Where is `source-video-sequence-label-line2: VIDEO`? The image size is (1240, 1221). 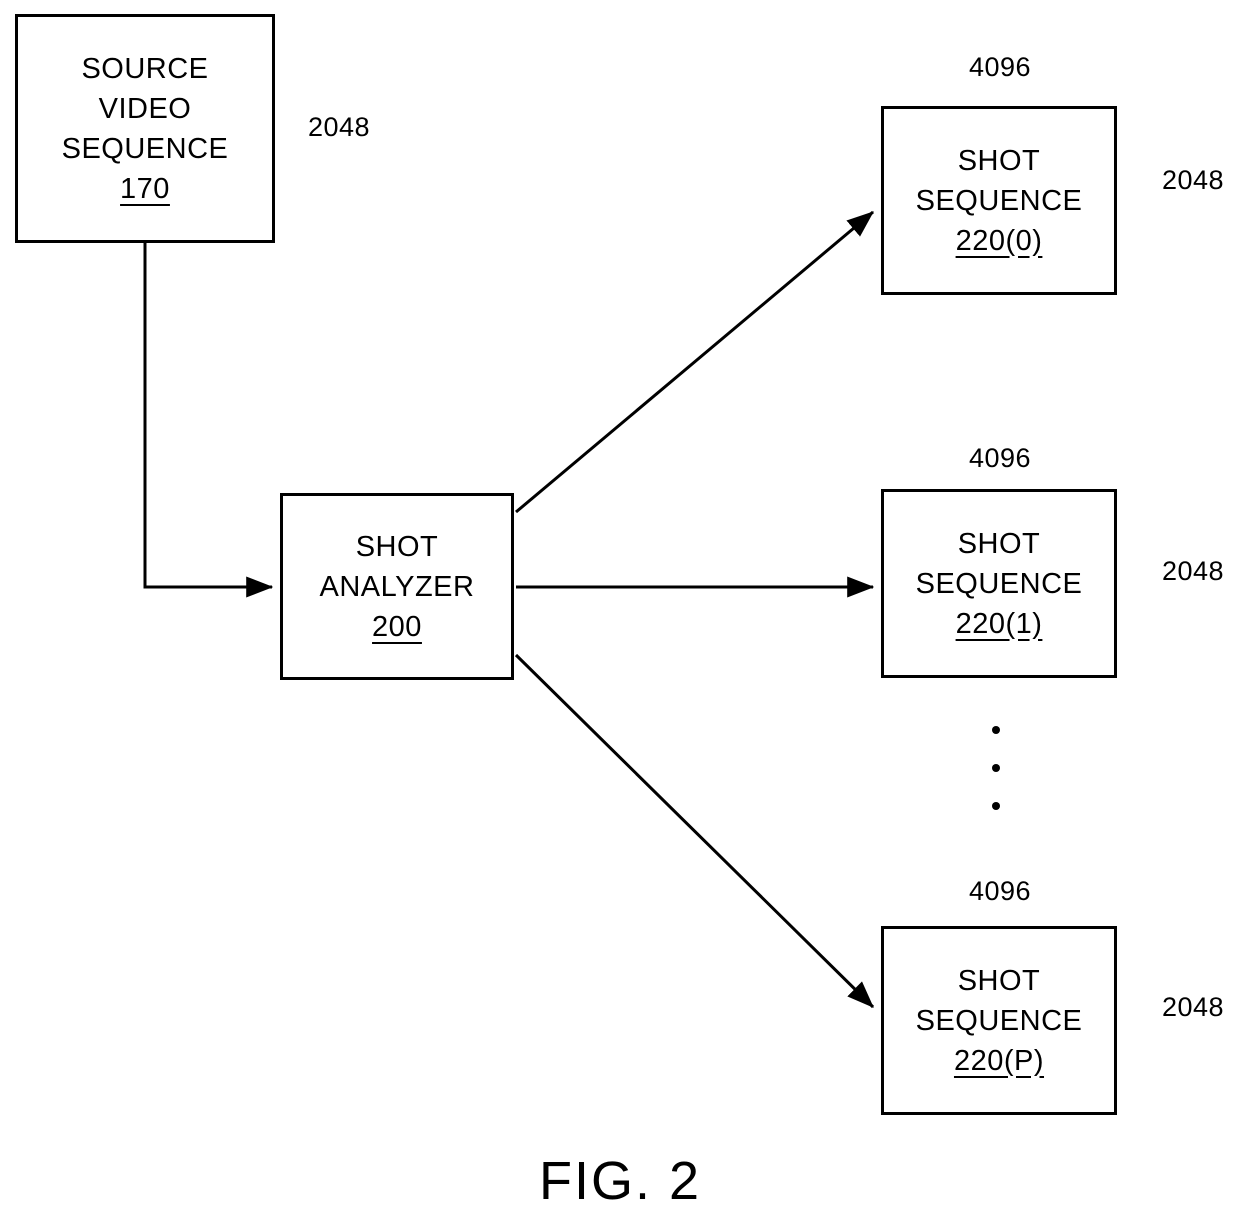 source-video-sequence-label-line2: VIDEO is located at coordinates (145, 108).